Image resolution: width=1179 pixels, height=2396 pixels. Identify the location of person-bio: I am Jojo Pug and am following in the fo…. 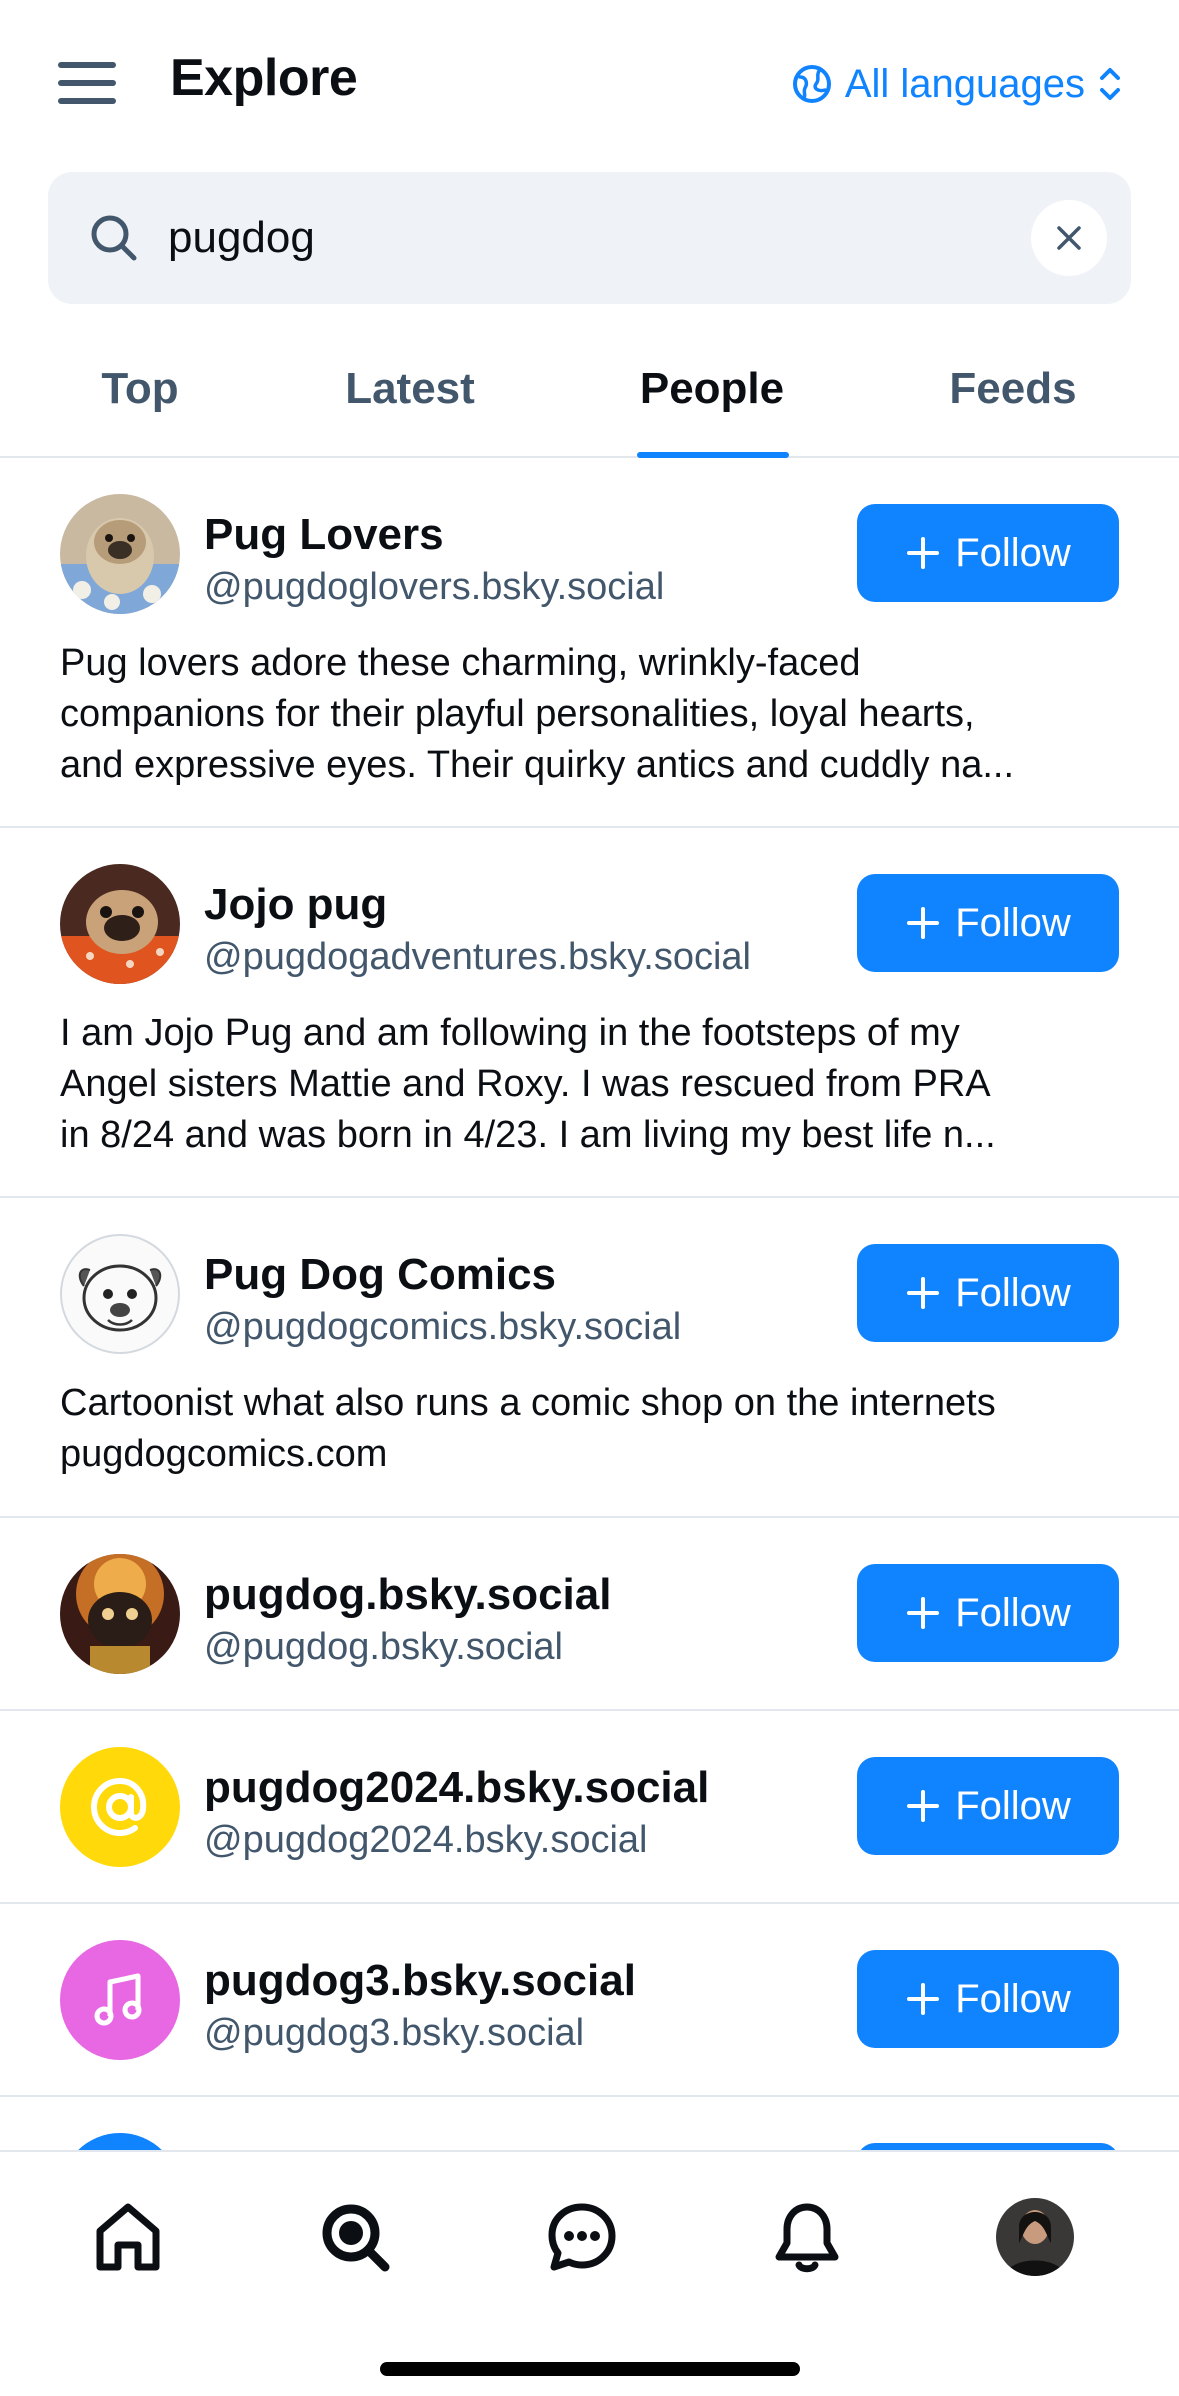
(528, 1084).